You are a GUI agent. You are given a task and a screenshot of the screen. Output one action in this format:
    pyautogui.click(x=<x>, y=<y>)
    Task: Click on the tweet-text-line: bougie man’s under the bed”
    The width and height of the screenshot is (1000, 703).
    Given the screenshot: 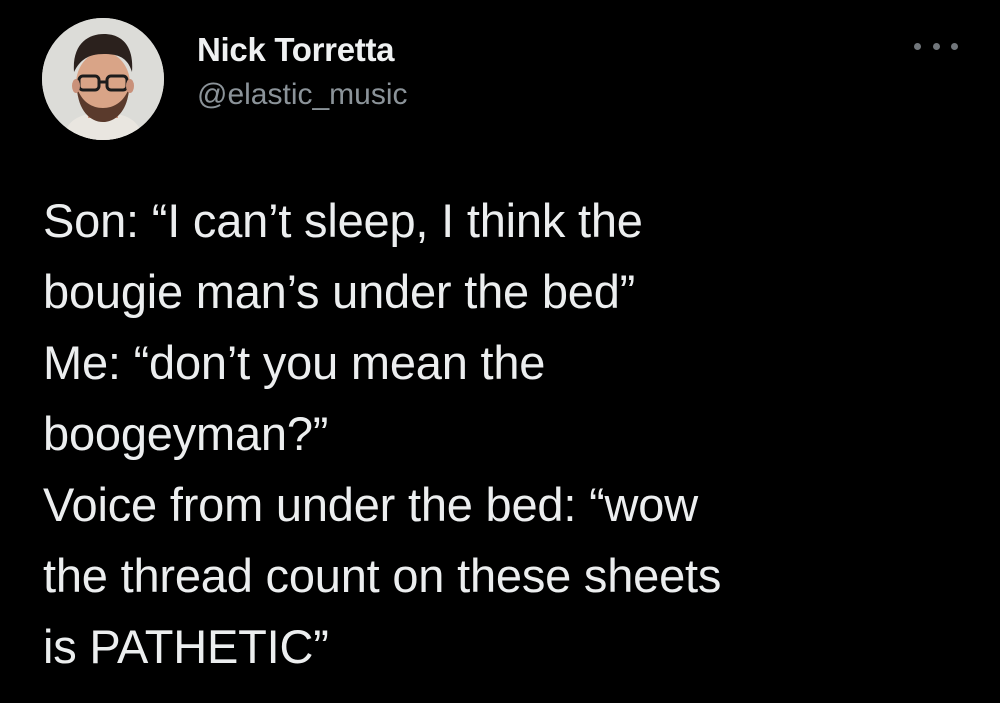 What is the action you would take?
    pyautogui.click(x=339, y=291)
    